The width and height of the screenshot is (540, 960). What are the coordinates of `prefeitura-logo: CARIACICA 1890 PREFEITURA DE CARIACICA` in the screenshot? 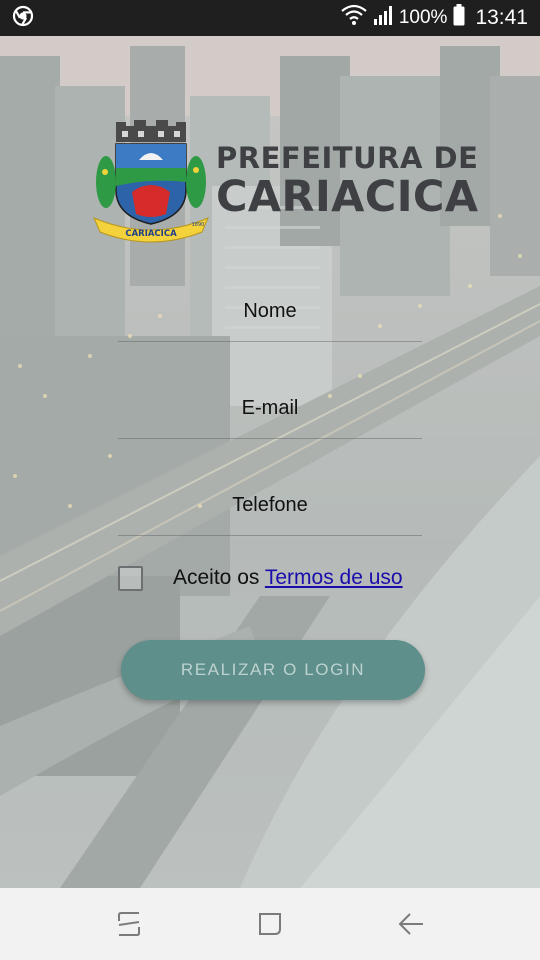 It's located at (285, 182).